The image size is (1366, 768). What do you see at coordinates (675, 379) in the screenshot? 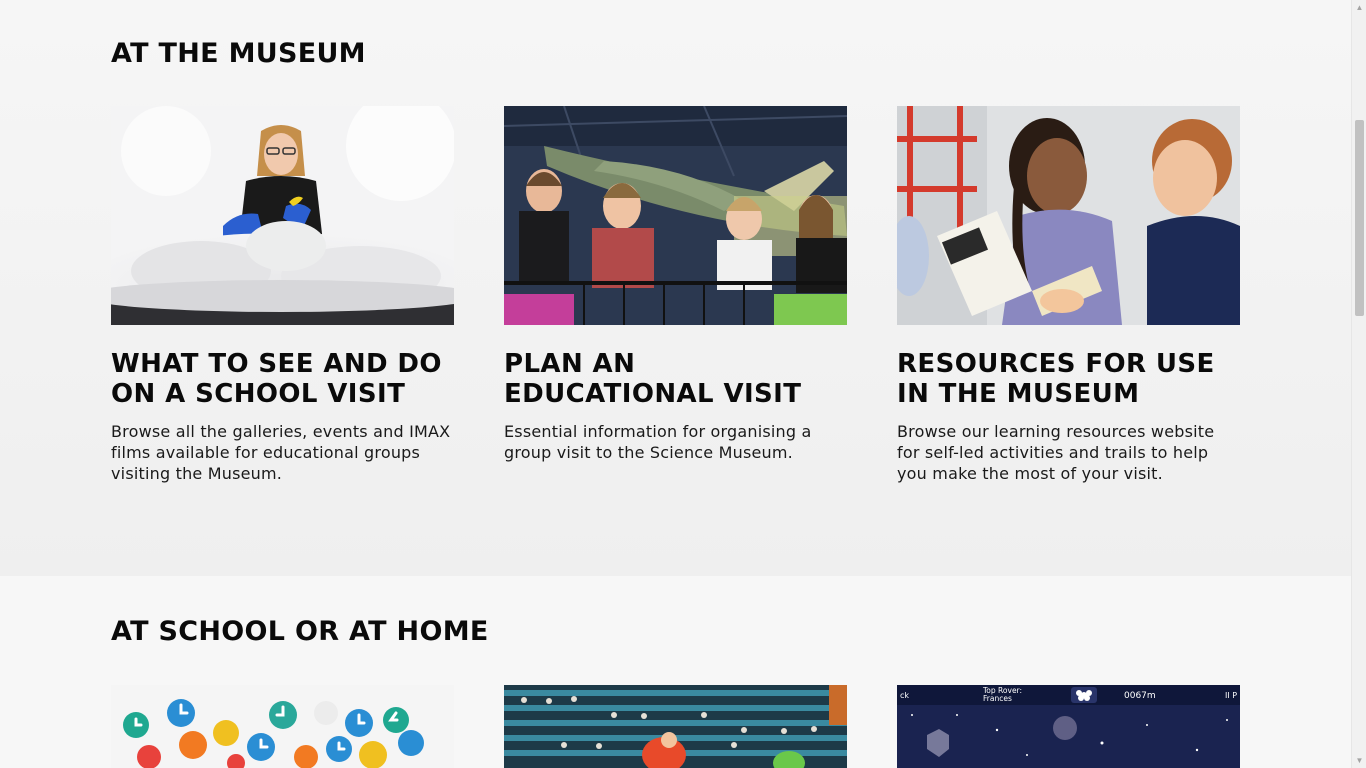
I see `card-title: PLAN AN EDUCATIONAL VISIT` at bounding box center [675, 379].